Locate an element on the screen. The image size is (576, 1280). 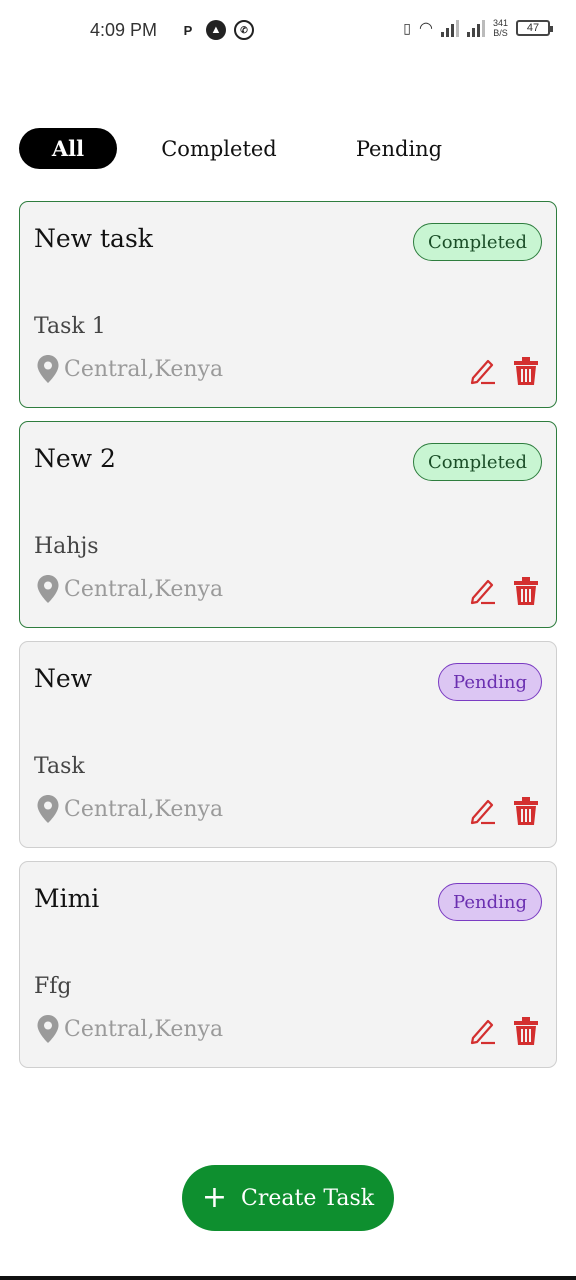
navigation-app-icon: ▲ is located at coordinates (216, 30).